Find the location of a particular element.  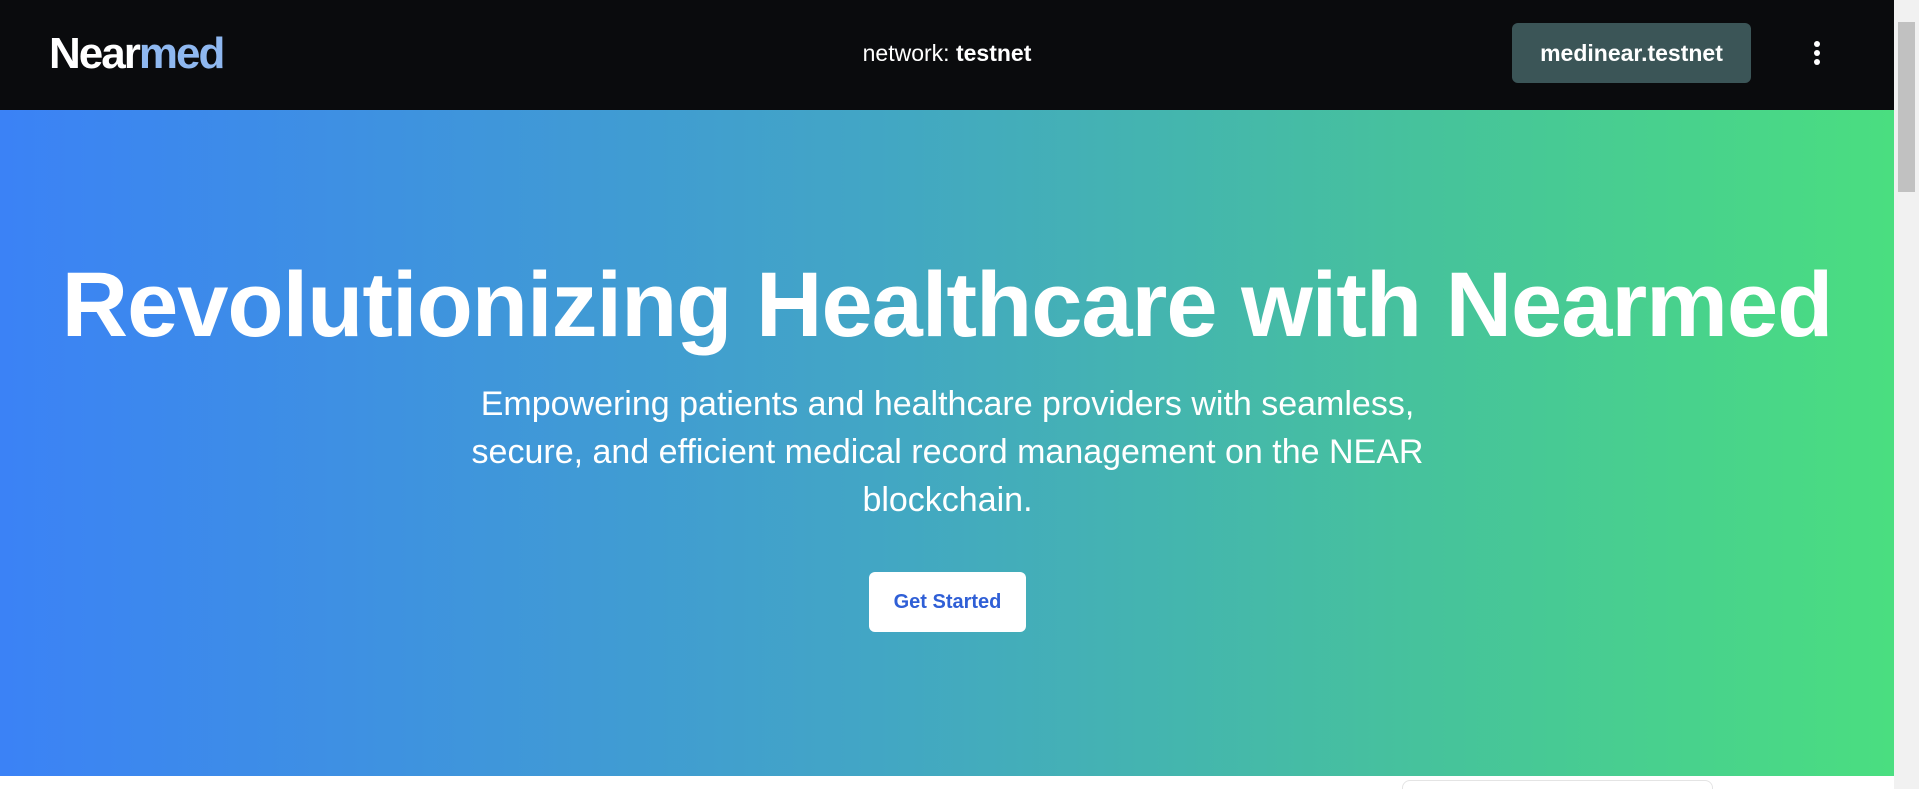

get-started-button: Get Started is located at coordinates (947, 602).